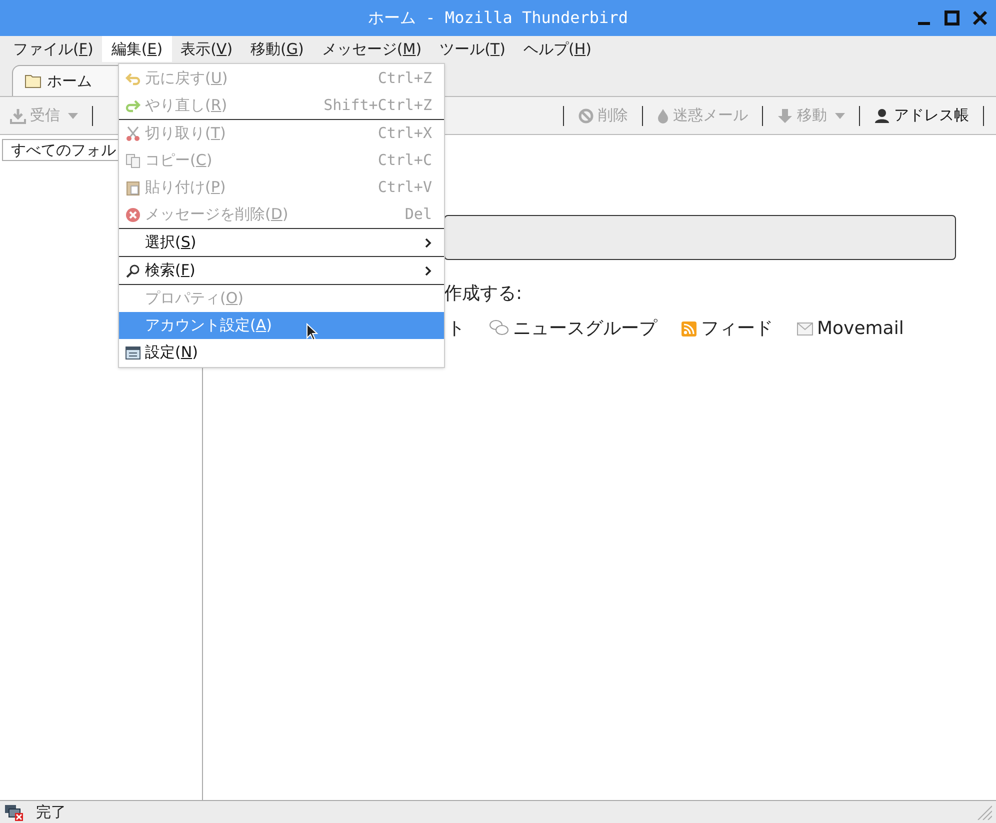 Image resolution: width=996 pixels, height=823 pixels. I want to click on copy-icon, so click(133, 160).